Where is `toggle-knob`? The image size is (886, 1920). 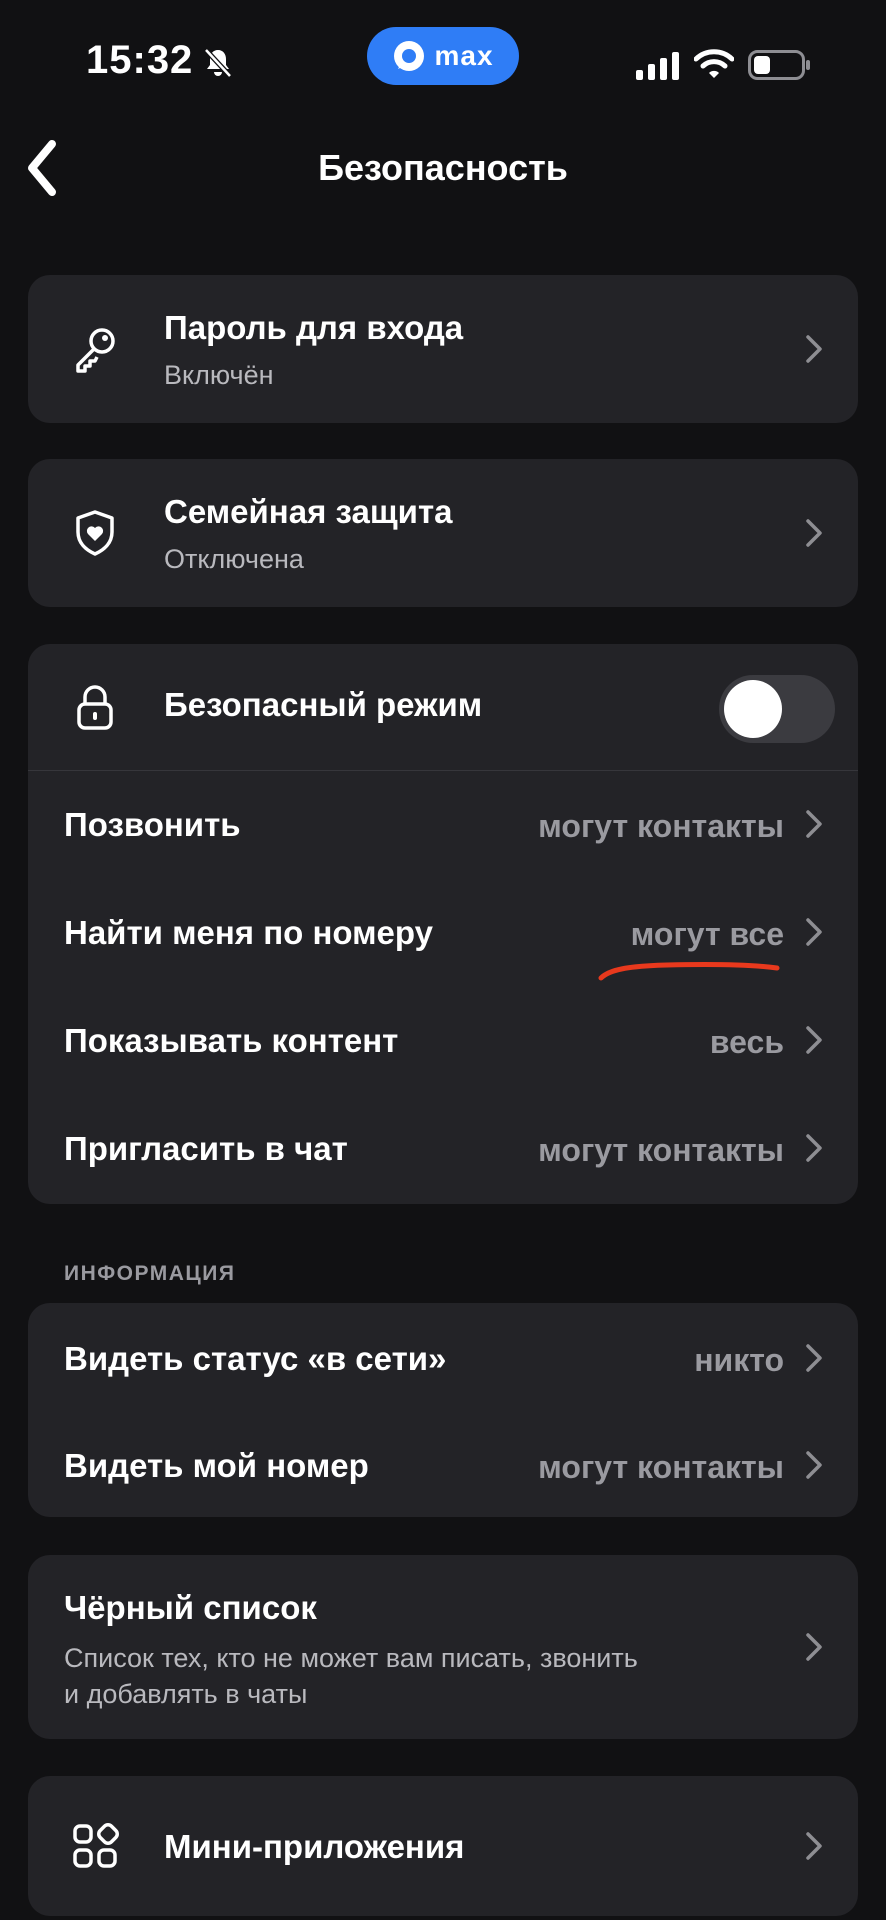 toggle-knob is located at coordinates (753, 709).